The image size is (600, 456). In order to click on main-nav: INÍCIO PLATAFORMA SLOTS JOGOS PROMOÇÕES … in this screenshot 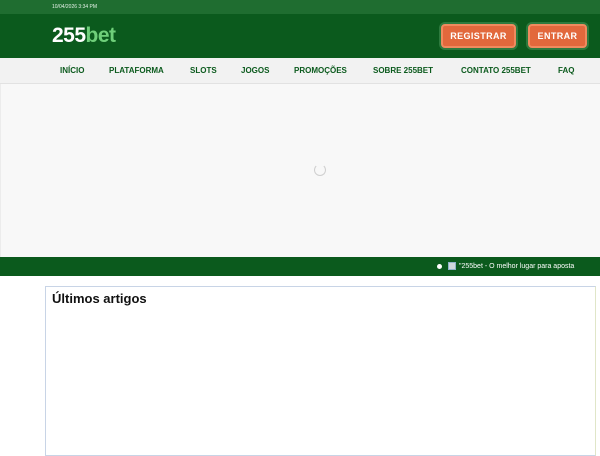, I will do `click(300, 71)`.